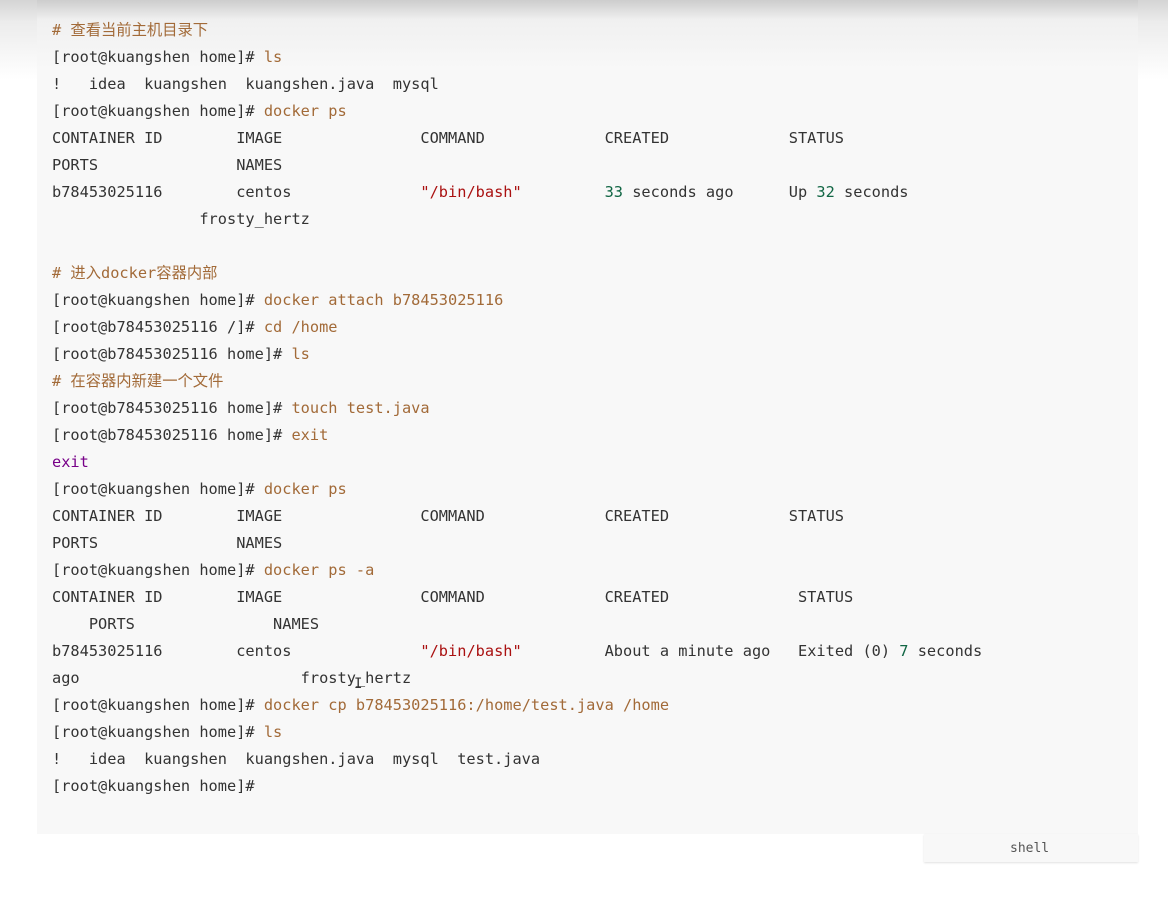  I want to click on code-num-token: 33, so click(614, 192).